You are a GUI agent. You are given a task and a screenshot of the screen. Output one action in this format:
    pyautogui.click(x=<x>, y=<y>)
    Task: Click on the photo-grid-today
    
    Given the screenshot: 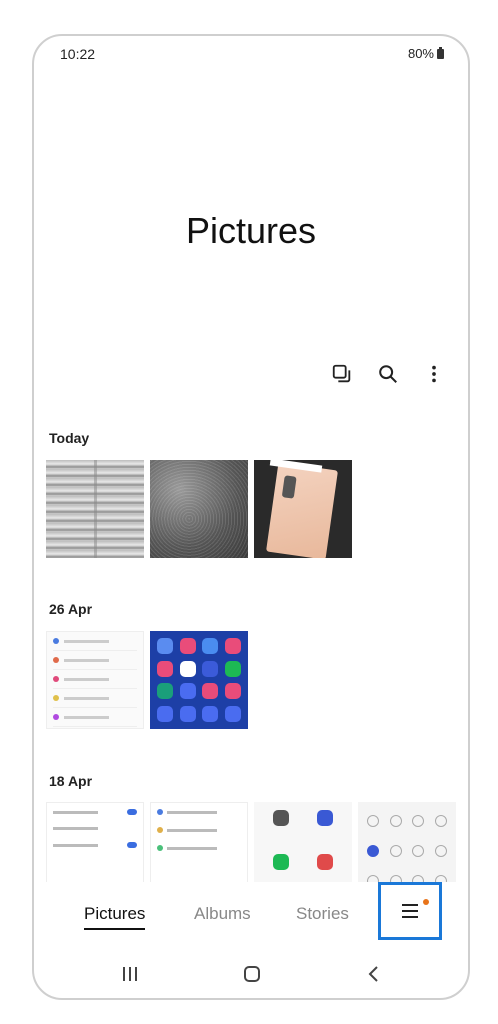 What is the action you would take?
    pyautogui.click(x=199, y=509)
    